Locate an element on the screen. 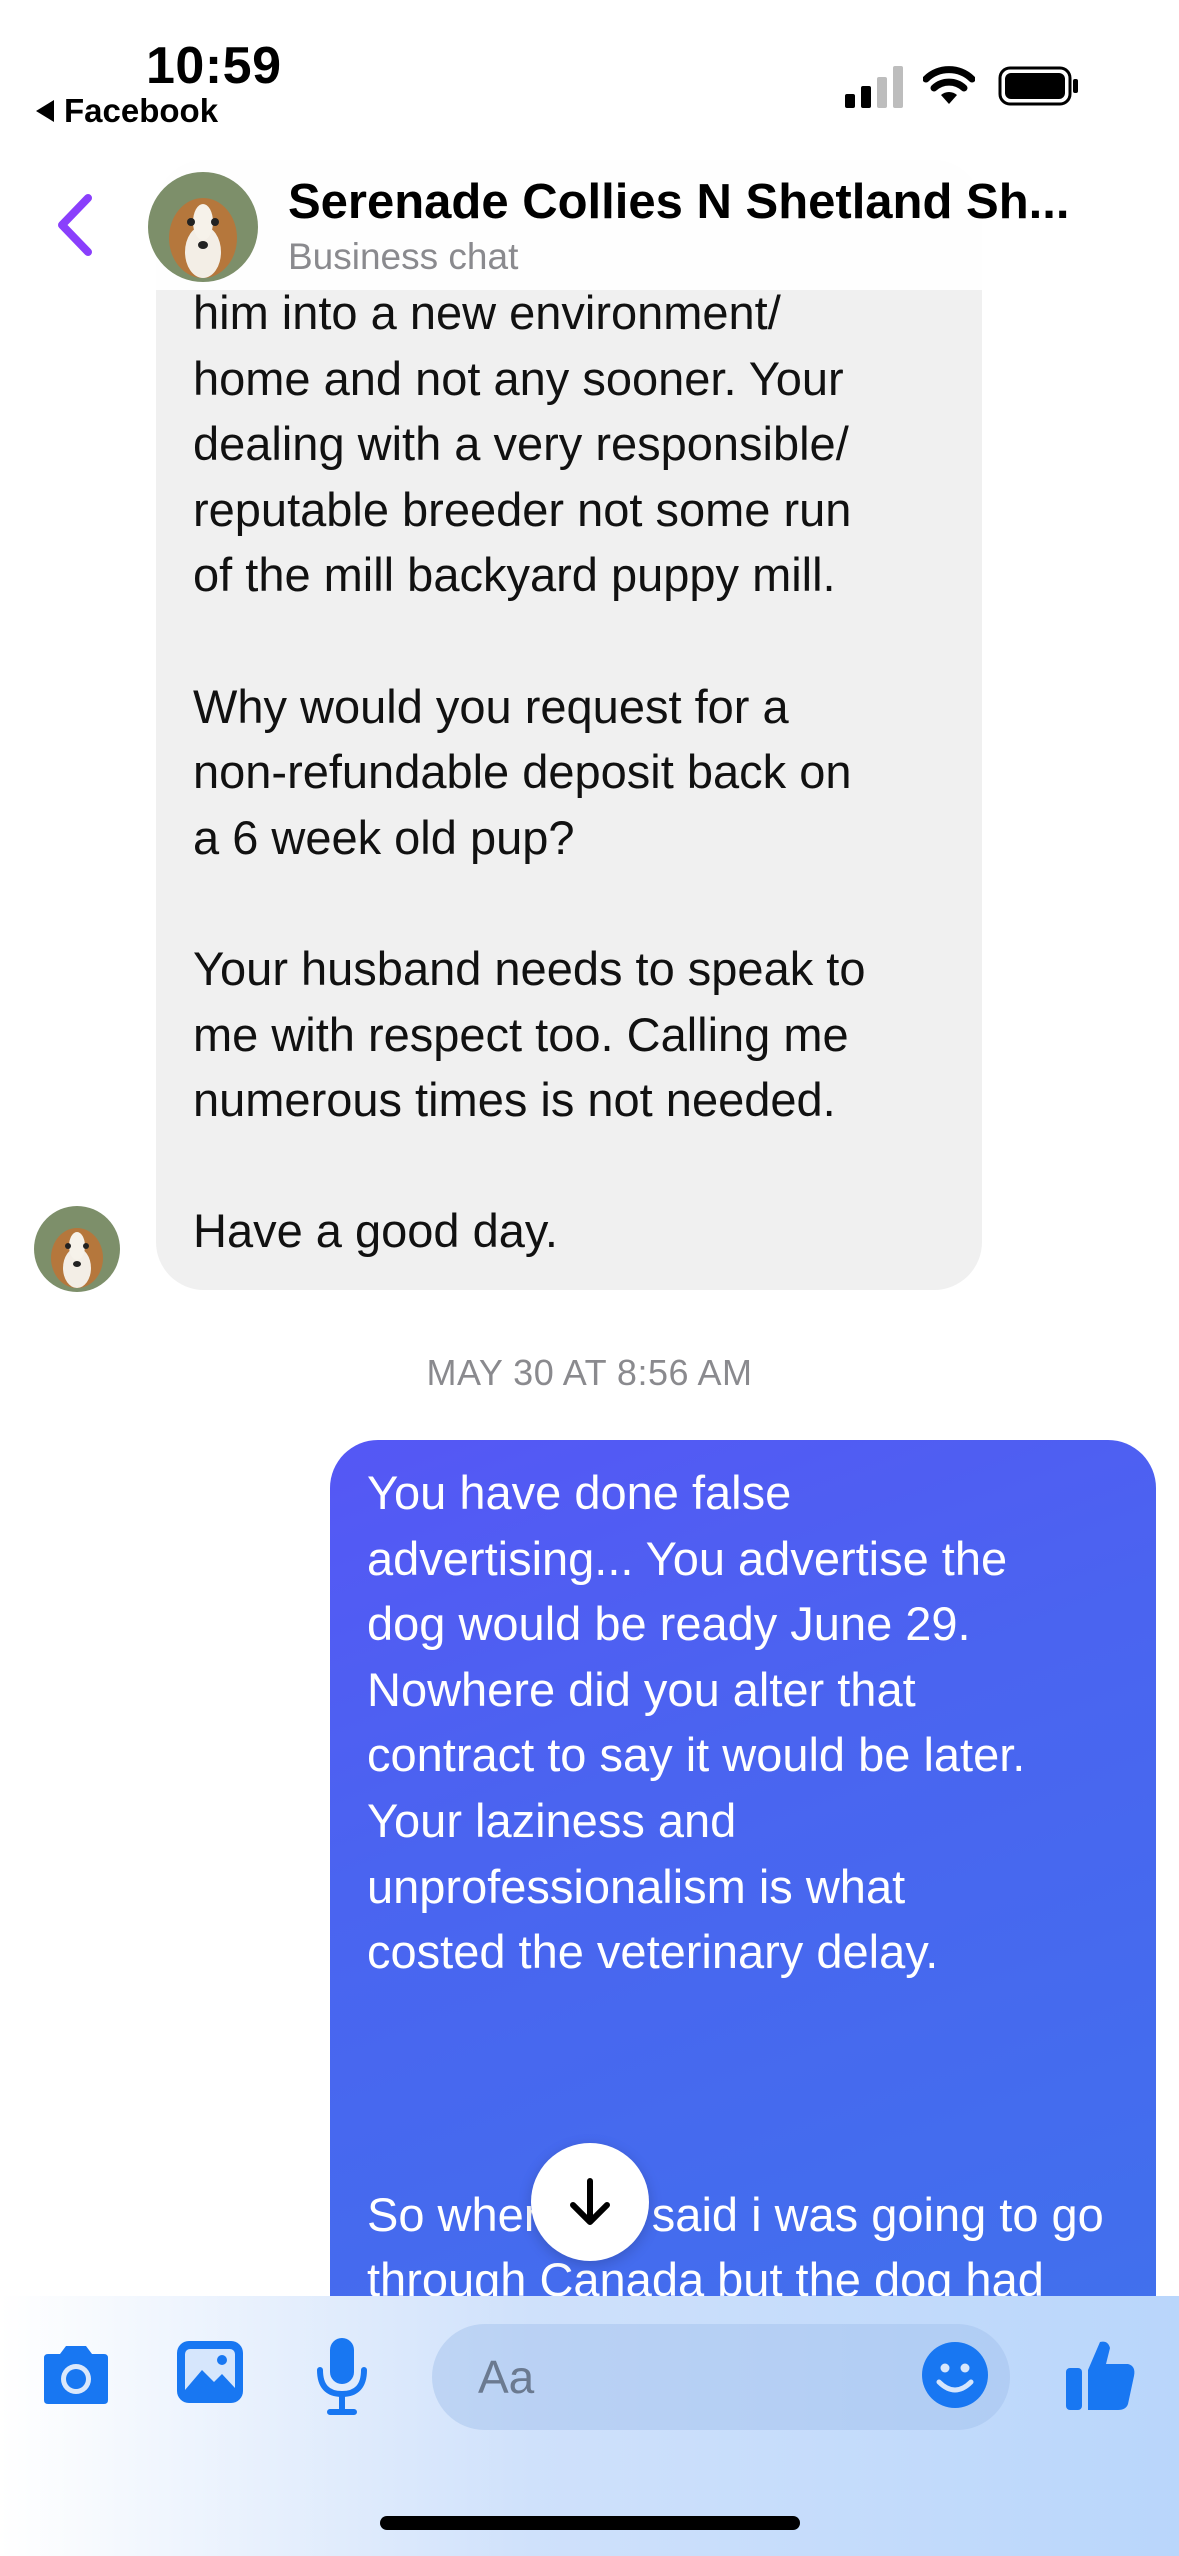 This screenshot has height=2556, width=1179. chat-type-label: Business chat is located at coordinates (403, 256).